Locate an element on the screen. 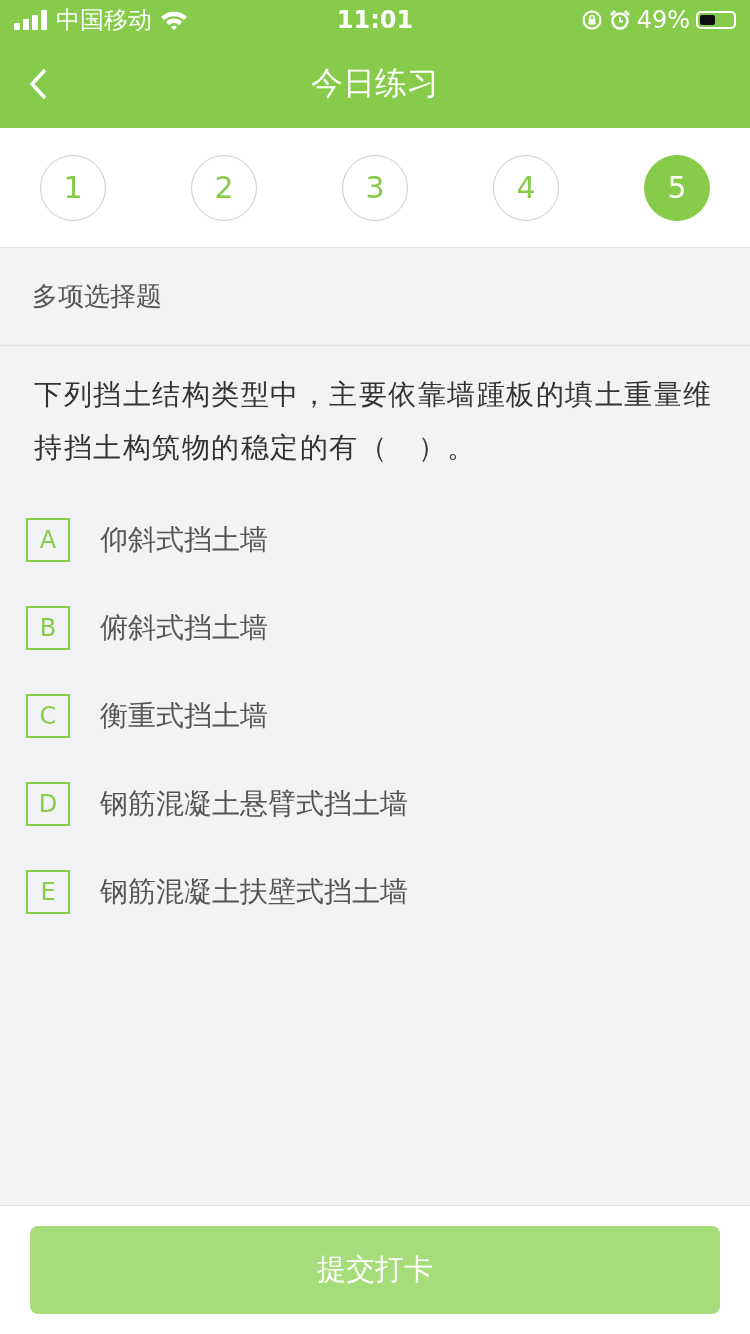  wifi-icon is located at coordinates (174, 20).